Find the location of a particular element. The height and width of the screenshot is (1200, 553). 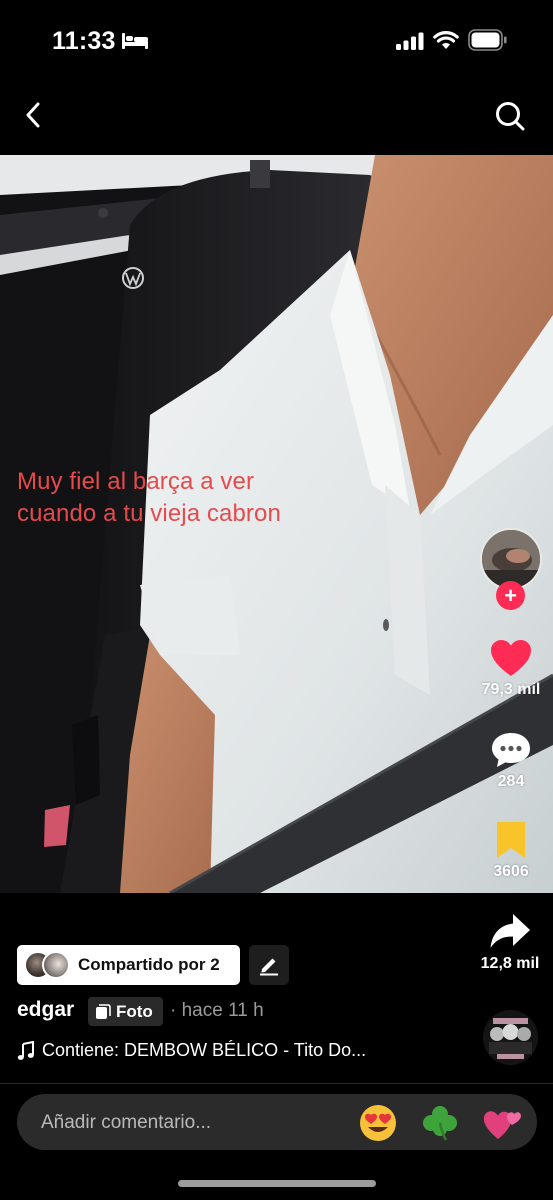

photo-badge-label: Foto is located at coordinates (134, 1011).